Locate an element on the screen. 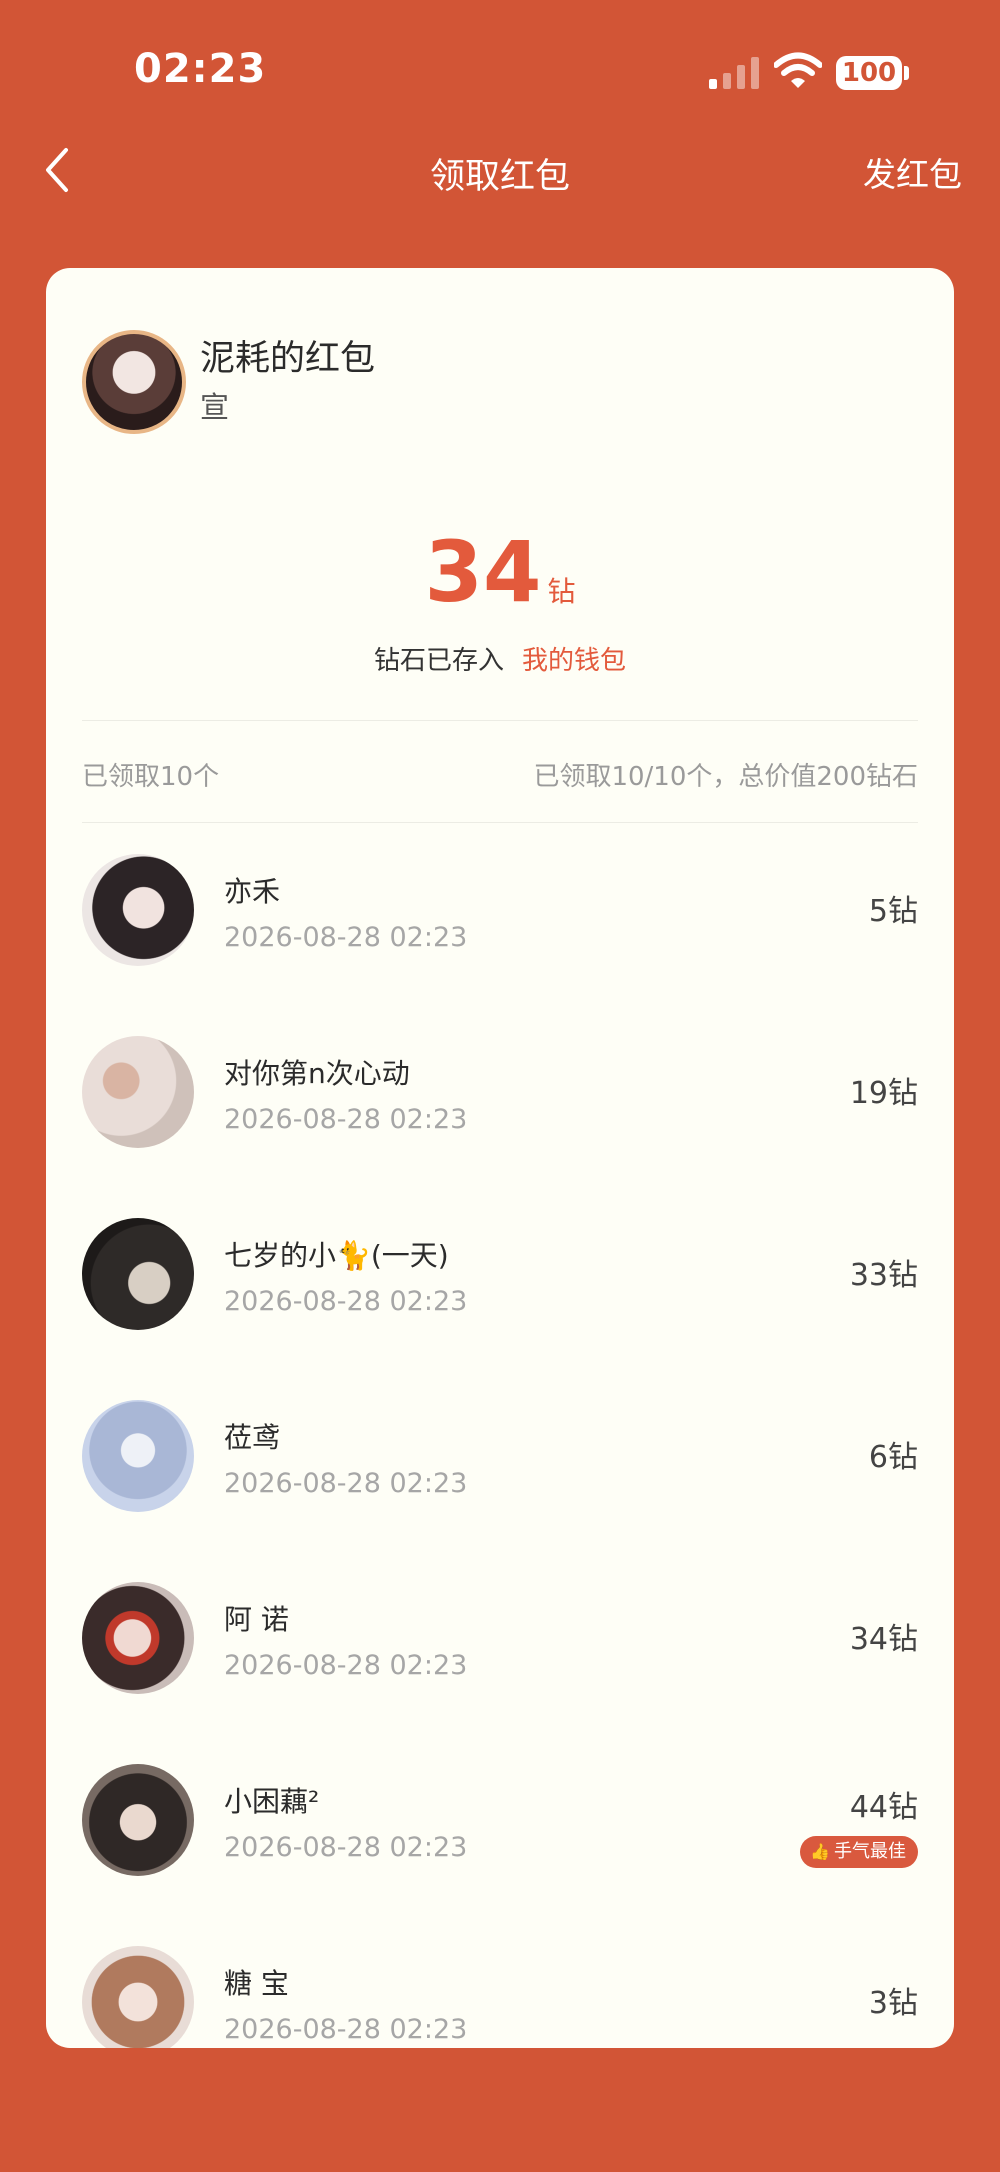  claim-amount: 3钻 is located at coordinates (893, 2003).